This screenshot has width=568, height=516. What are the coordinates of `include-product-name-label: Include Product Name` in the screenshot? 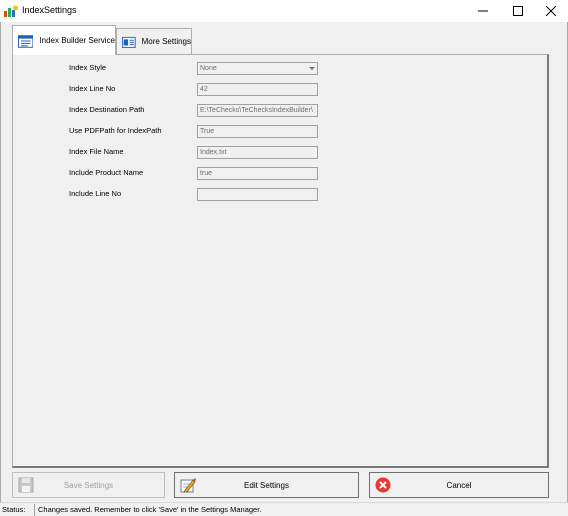 It's located at (106, 172).